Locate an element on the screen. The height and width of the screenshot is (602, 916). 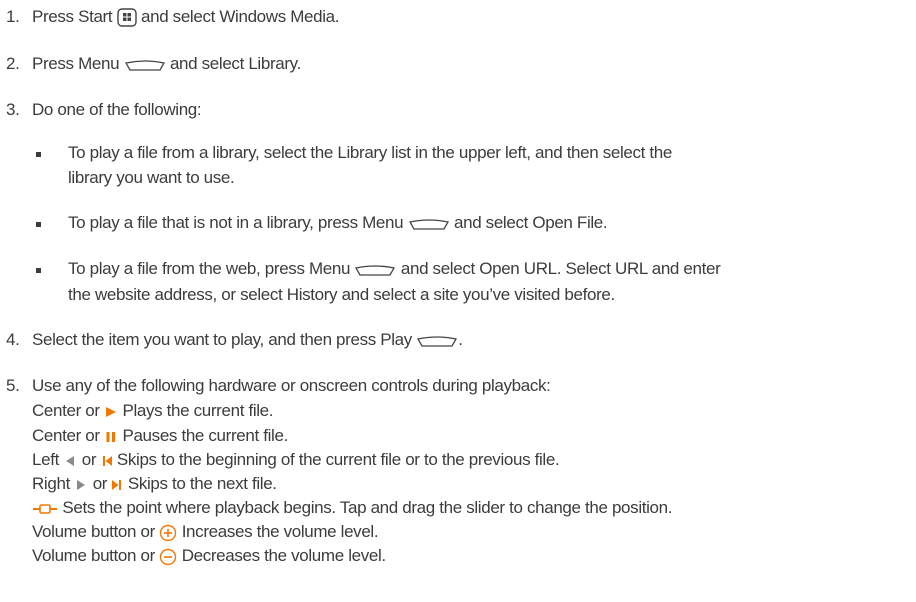
previous-icon is located at coordinates (107, 461).